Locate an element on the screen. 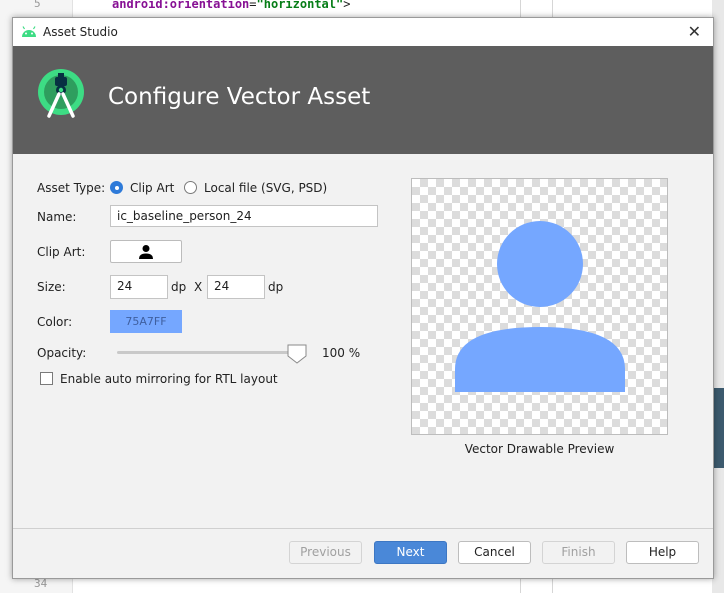  opacity-label: Opacity: is located at coordinates (62, 353).